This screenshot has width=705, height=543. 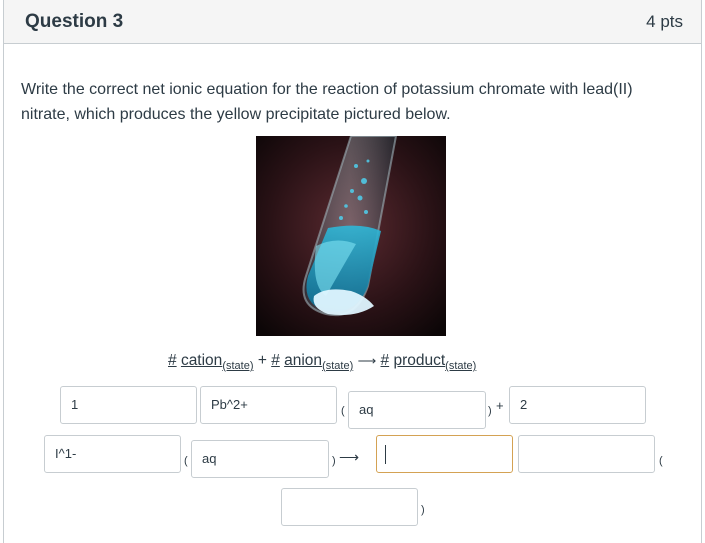 What do you see at coordinates (66, 453) in the screenshot?
I see `anion-value: I^1-` at bounding box center [66, 453].